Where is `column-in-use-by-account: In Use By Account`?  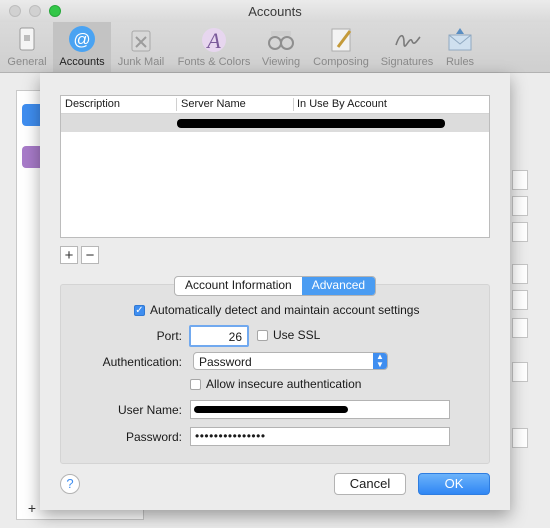
column-in-use-by-account: In Use By Account is located at coordinates (342, 104).